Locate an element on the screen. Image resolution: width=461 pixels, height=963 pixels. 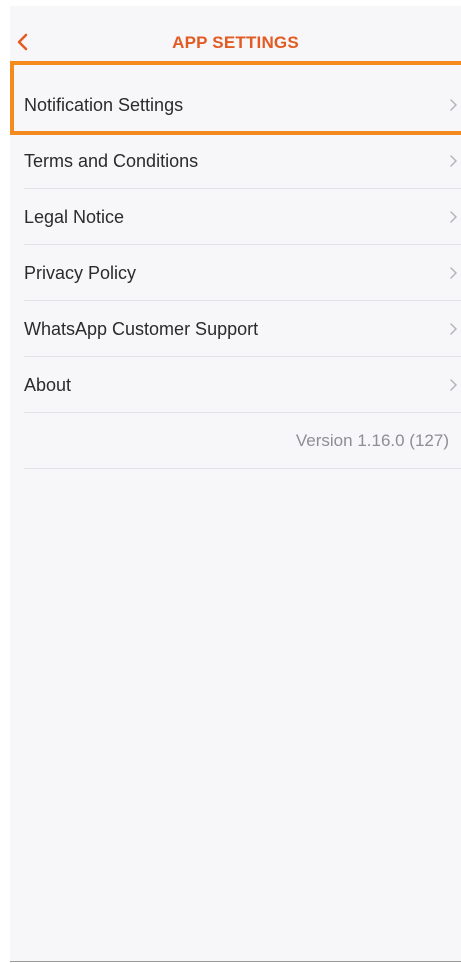
menu-item-notification-settings: Notification Settings is located at coordinates (235, 105).